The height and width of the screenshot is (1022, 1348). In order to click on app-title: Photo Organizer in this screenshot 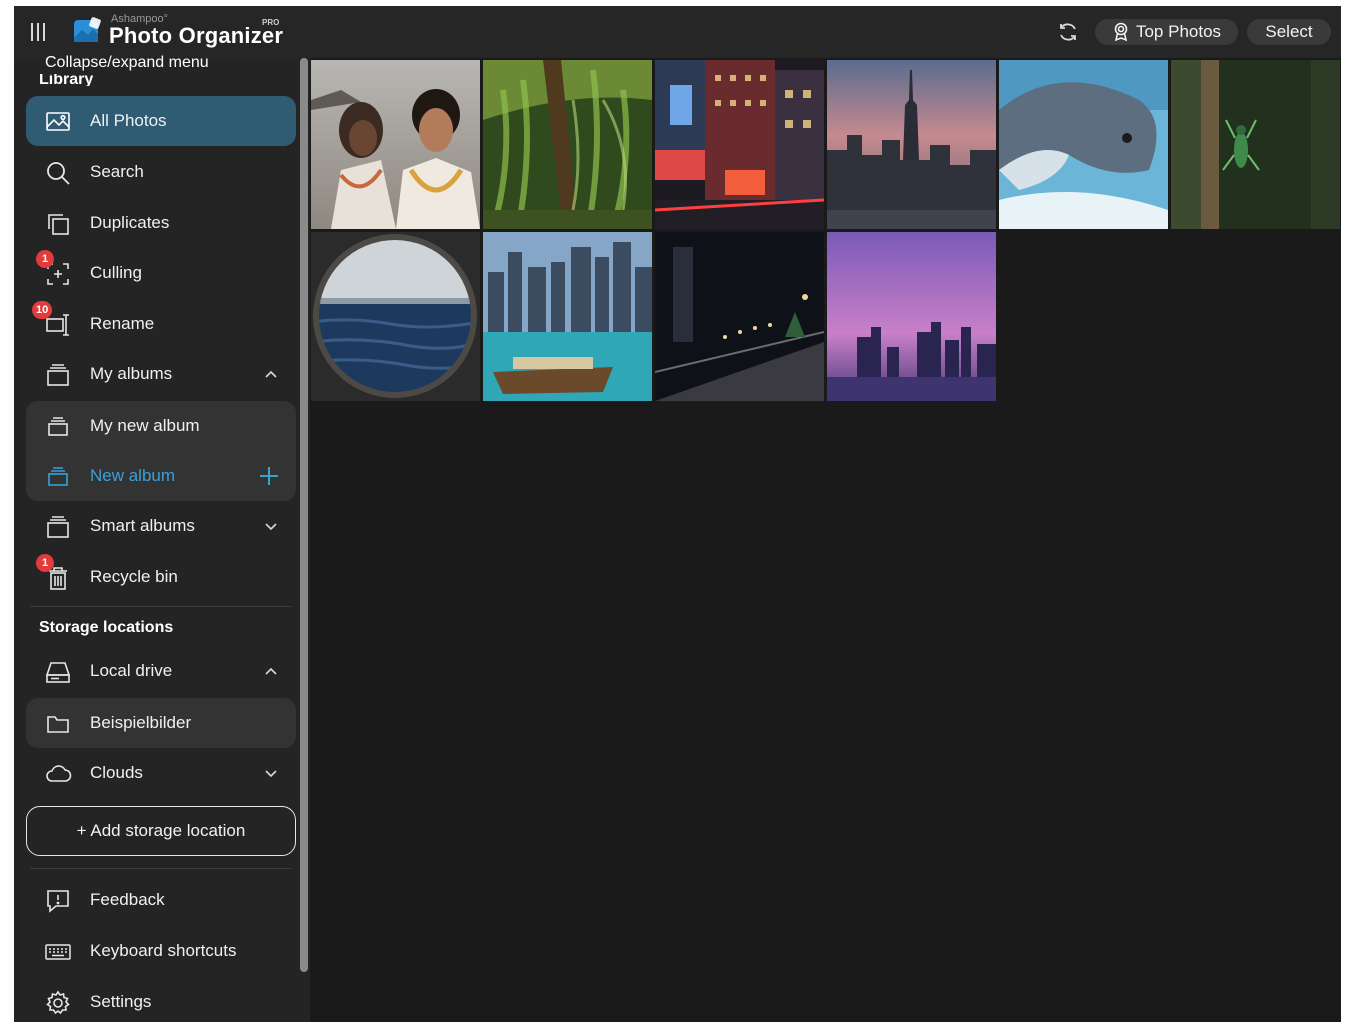, I will do `click(196, 35)`.